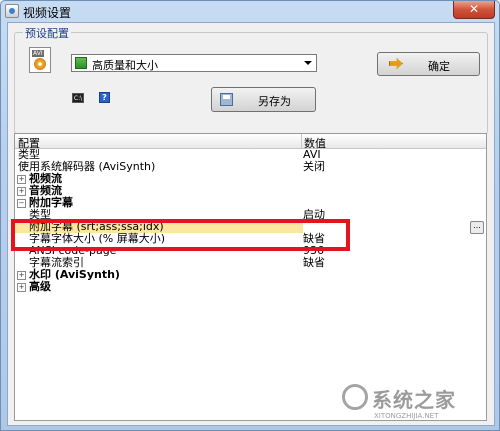 The image size is (500, 431). I want to click on close-button: ✕, so click(474, 10).